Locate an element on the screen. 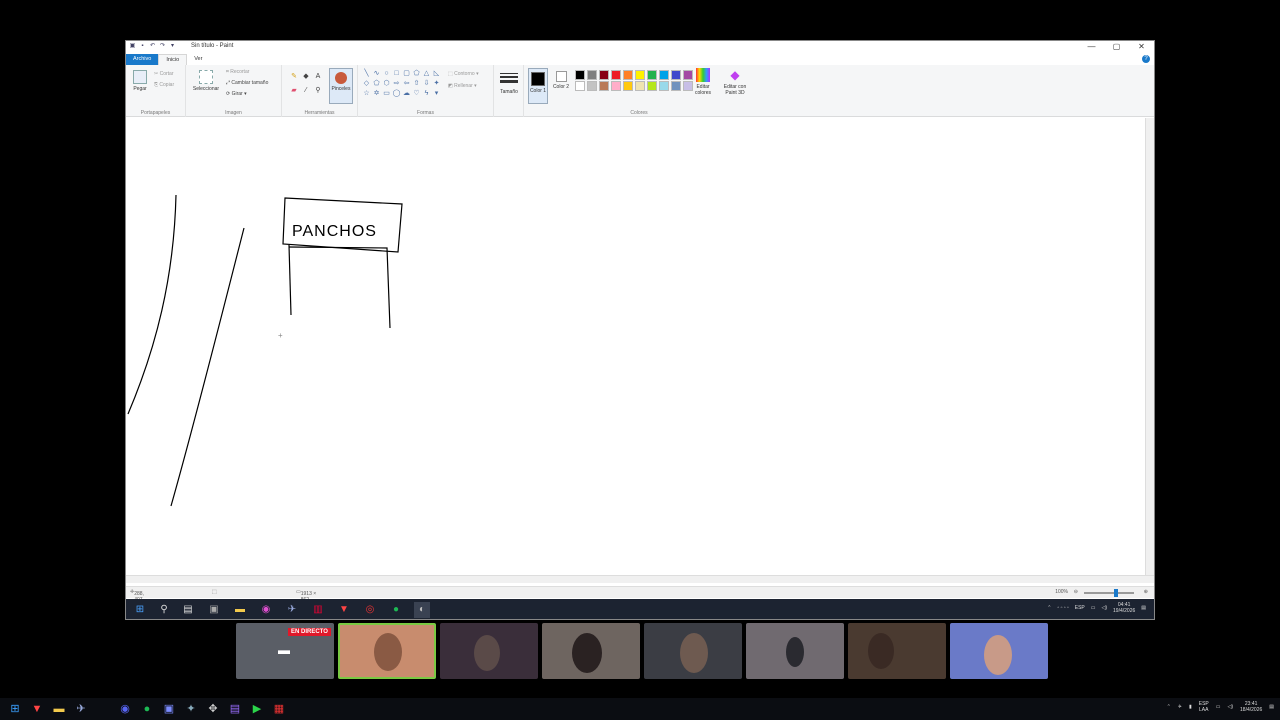 The image size is (1280, 720). fill-button: ◩ Rellenar ▾ is located at coordinates (462, 86).